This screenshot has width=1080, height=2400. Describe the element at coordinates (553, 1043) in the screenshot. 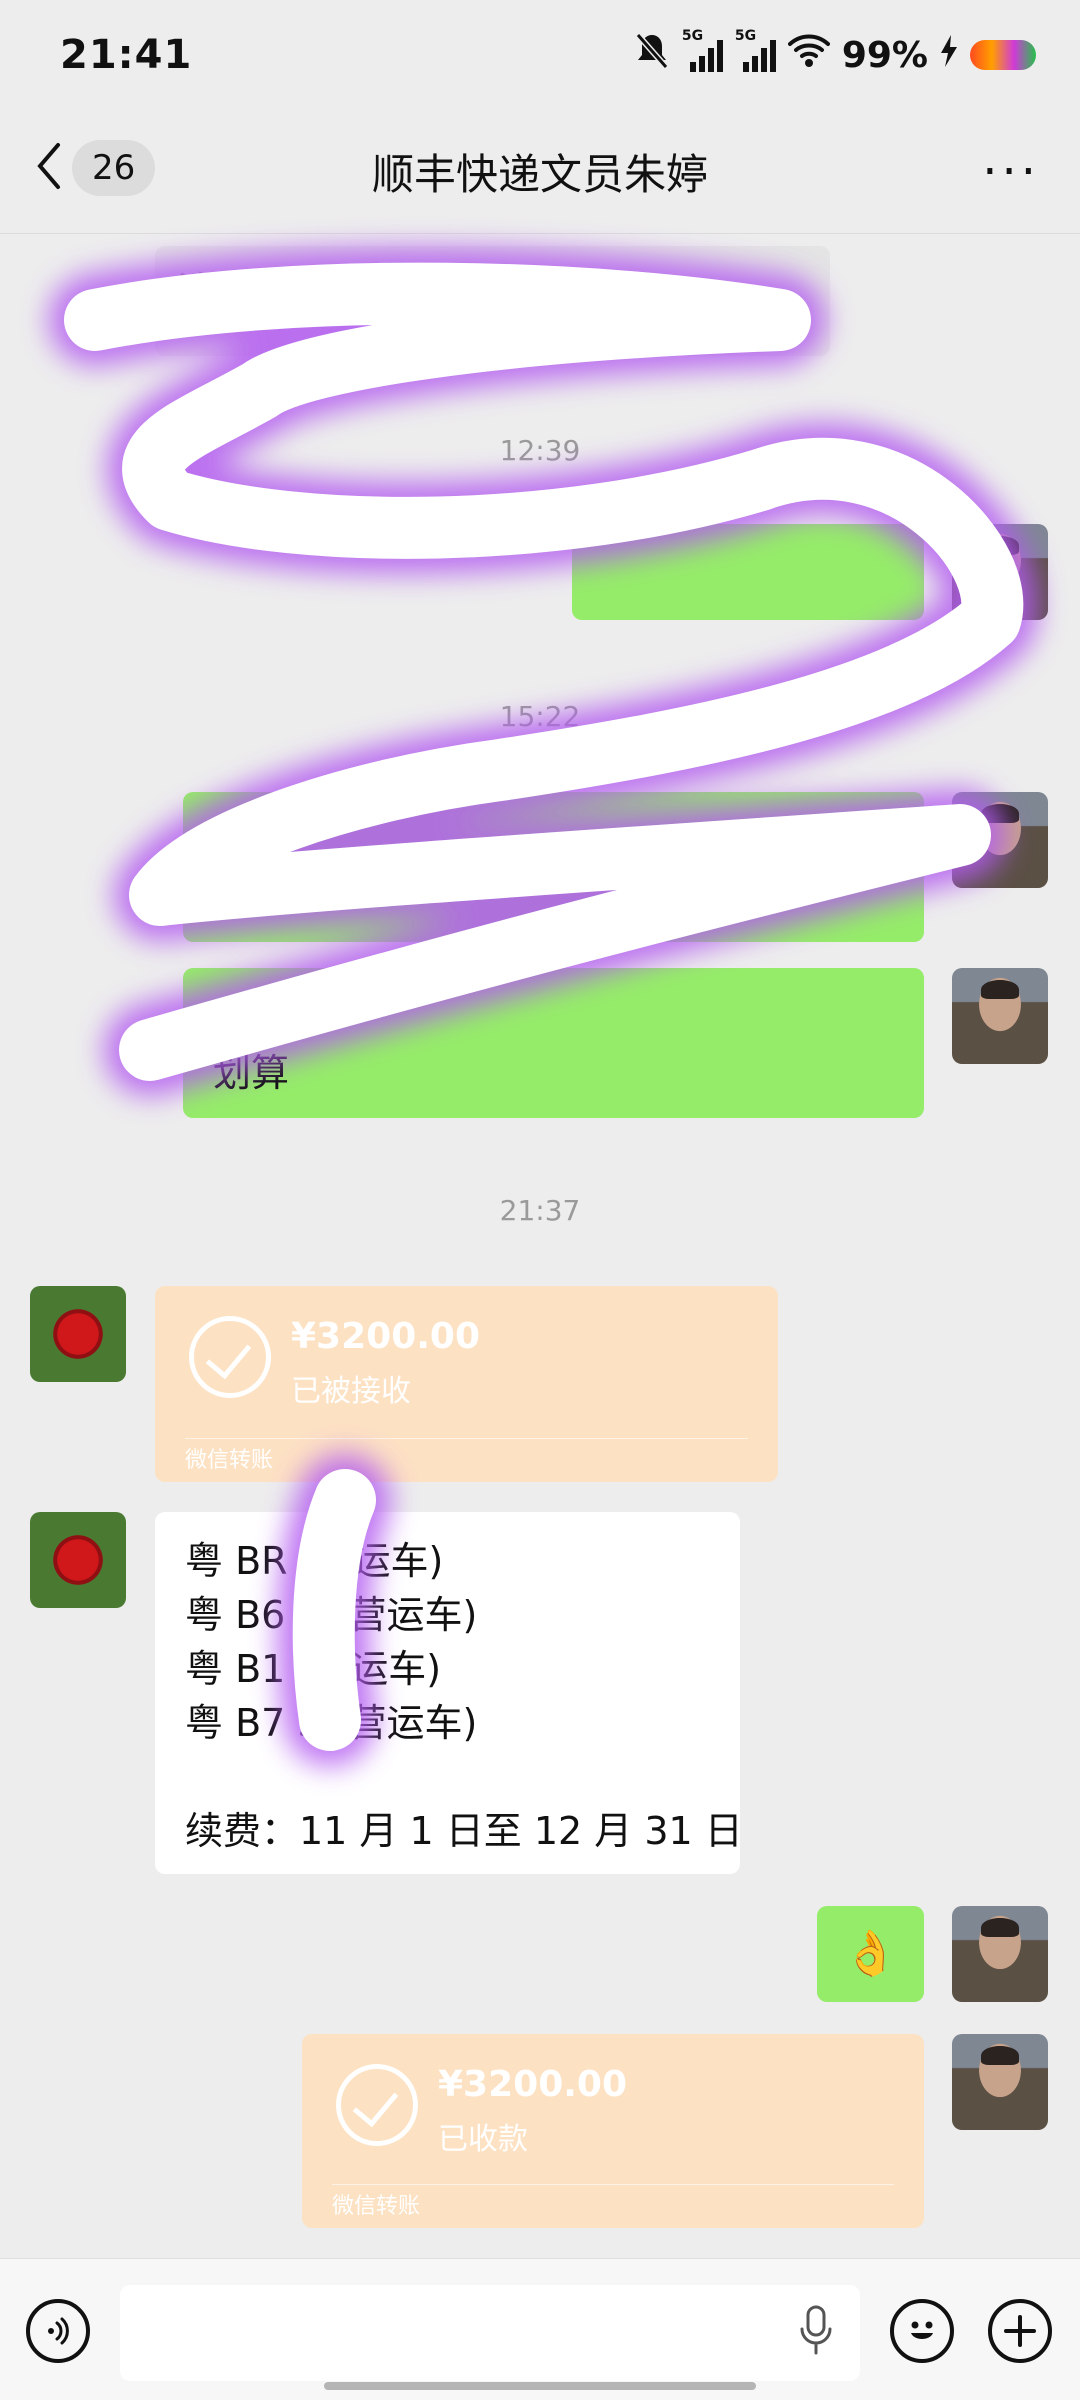

I see `message-bubble: 划算` at that location.